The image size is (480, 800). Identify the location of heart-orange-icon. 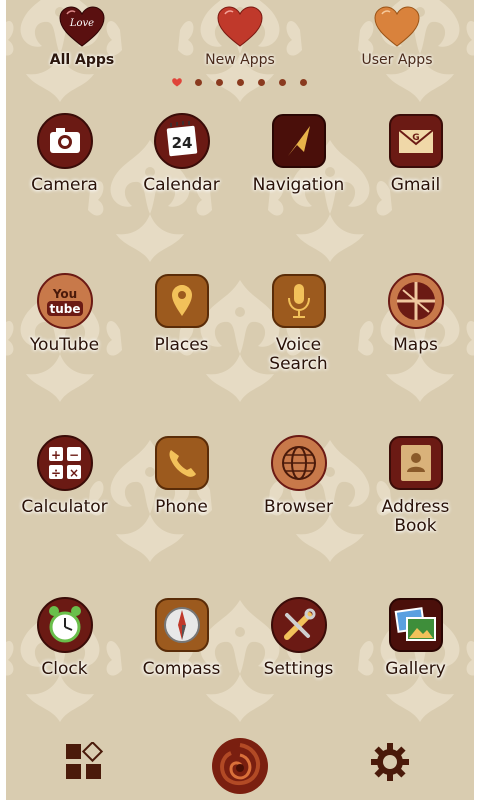
(397, 26).